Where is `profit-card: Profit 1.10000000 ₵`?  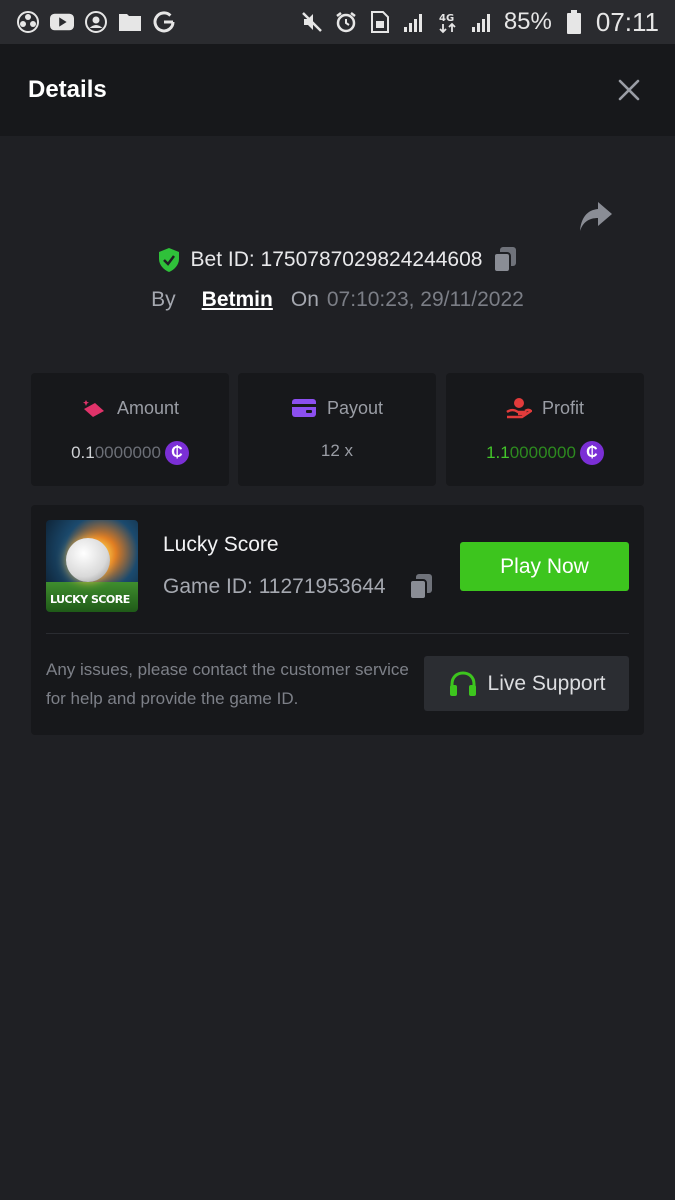
profit-card: Profit 1.10000000 ₵ is located at coordinates (545, 429).